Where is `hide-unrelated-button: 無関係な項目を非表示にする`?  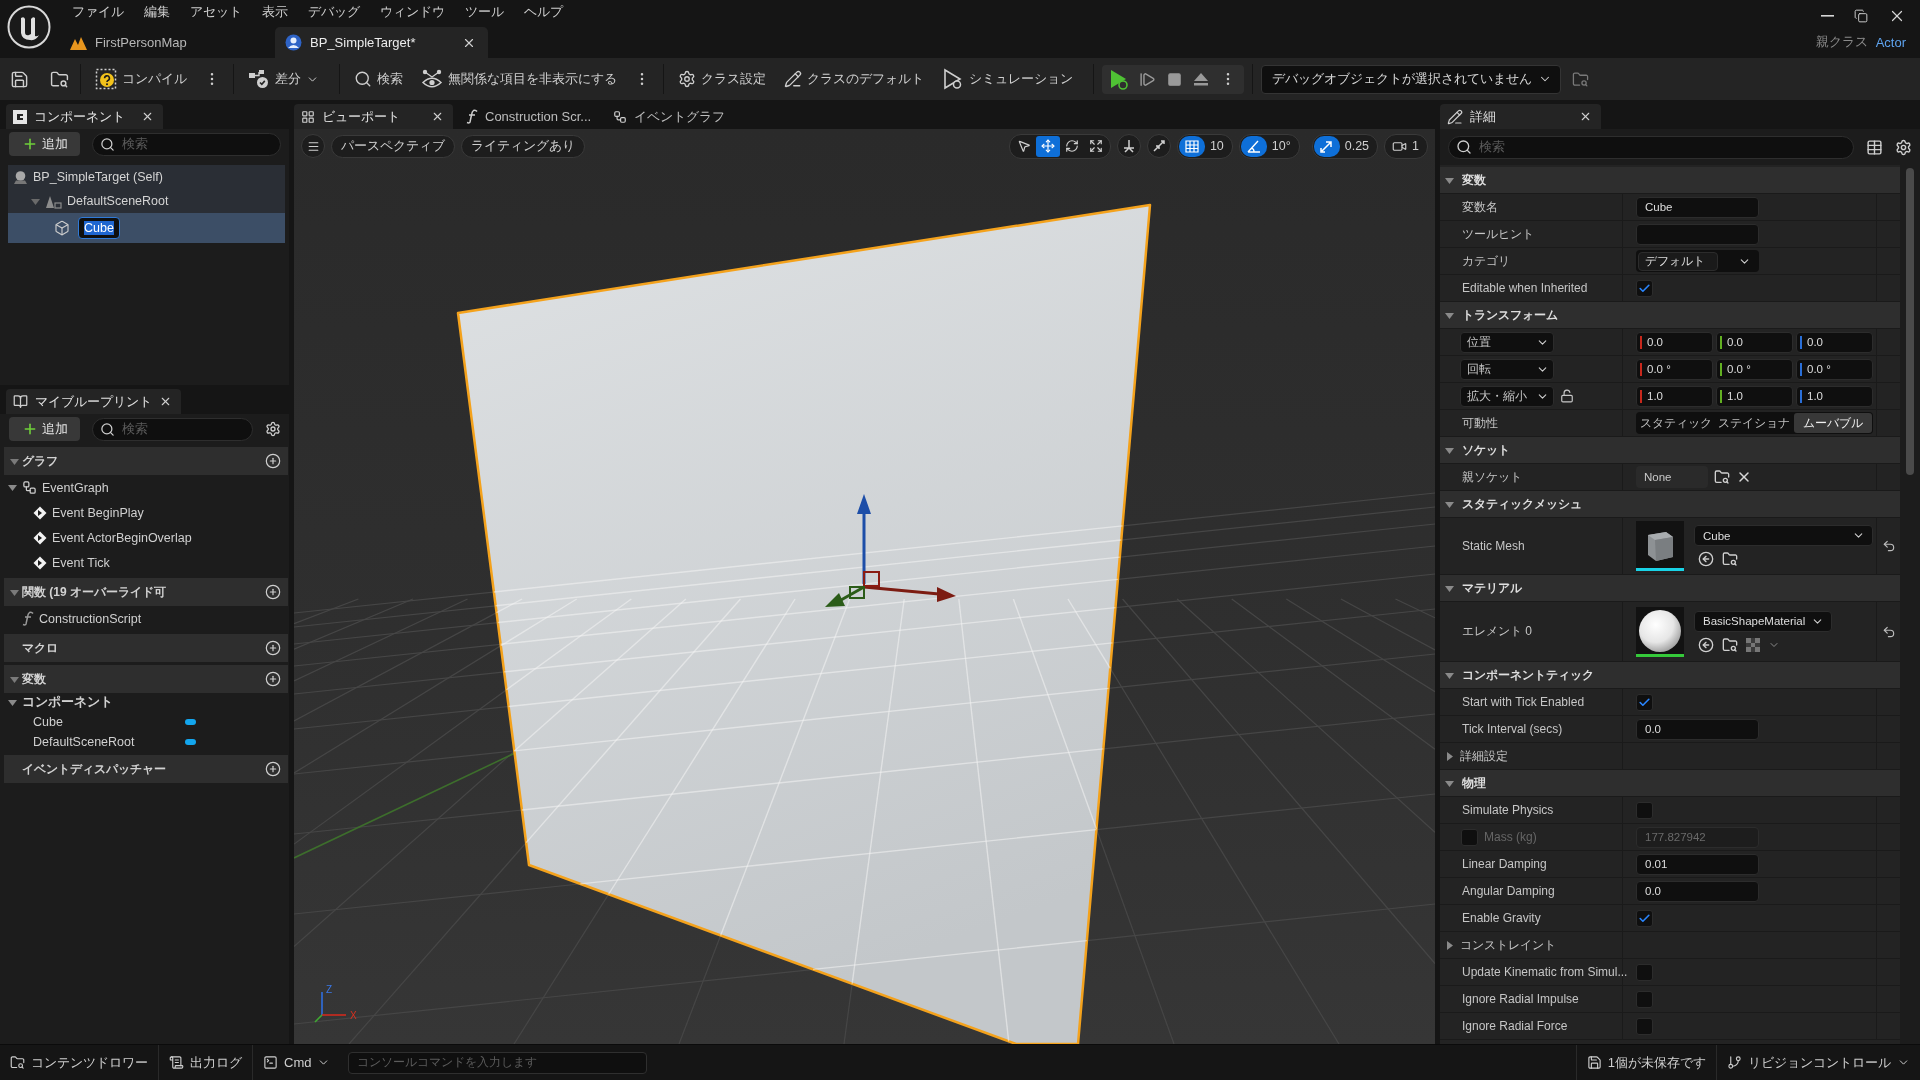 hide-unrelated-button: 無関係な項目を非表示にする is located at coordinates (519, 79).